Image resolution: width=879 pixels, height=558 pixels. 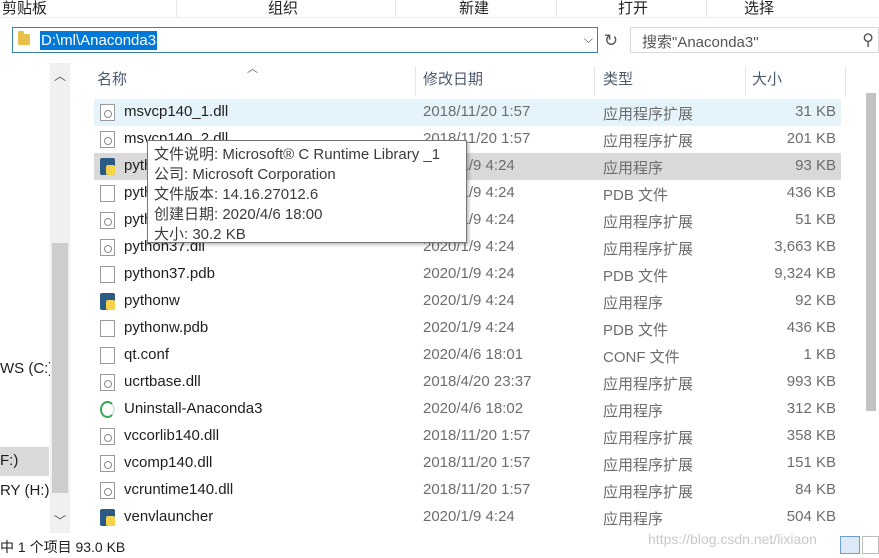 What do you see at coordinates (146, 354) in the screenshot?
I see `file-name: qt.conf` at bounding box center [146, 354].